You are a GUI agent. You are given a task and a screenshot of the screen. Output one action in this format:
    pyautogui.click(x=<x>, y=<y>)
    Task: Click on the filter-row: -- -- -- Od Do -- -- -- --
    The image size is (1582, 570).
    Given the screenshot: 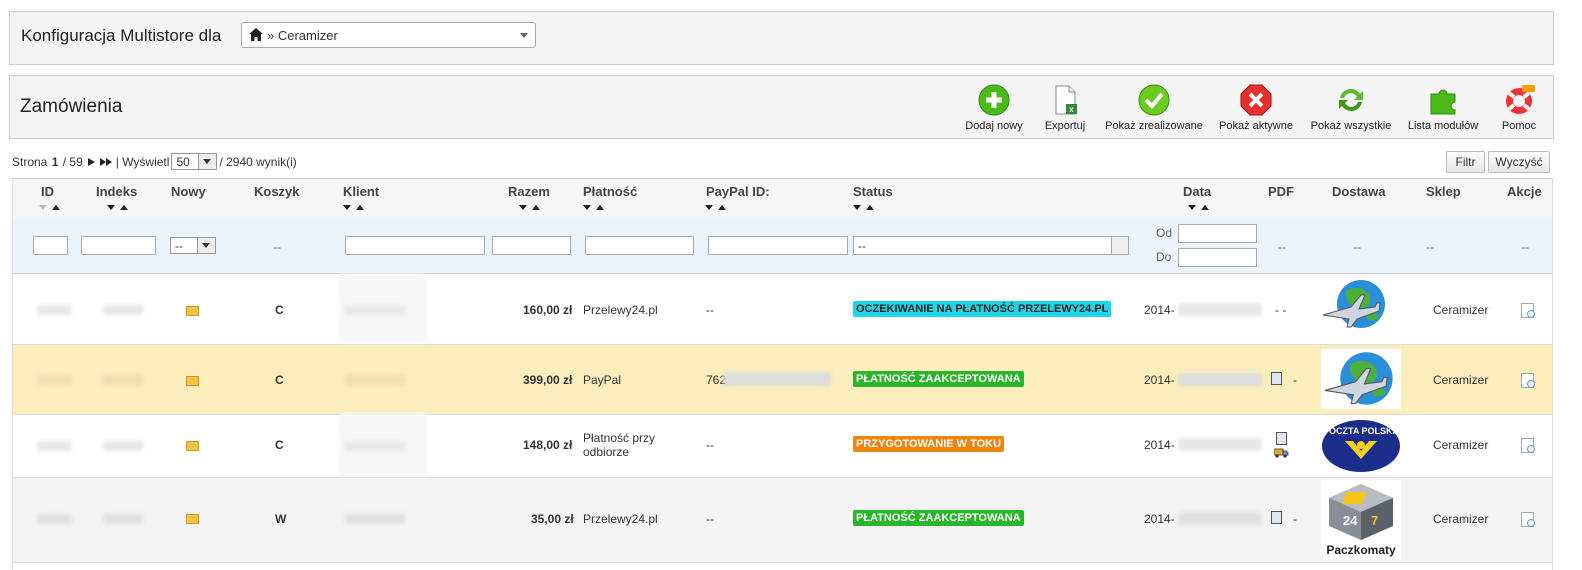 What is the action you would take?
    pyautogui.click(x=782, y=246)
    